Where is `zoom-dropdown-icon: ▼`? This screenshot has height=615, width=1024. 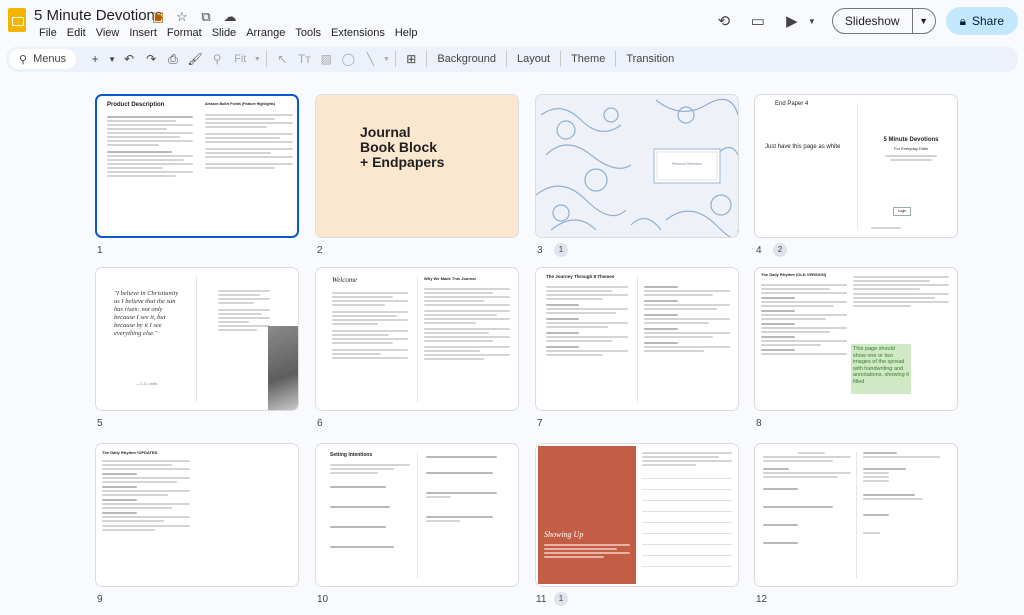
zoom-dropdown-icon: ▼ is located at coordinates (257, 59).